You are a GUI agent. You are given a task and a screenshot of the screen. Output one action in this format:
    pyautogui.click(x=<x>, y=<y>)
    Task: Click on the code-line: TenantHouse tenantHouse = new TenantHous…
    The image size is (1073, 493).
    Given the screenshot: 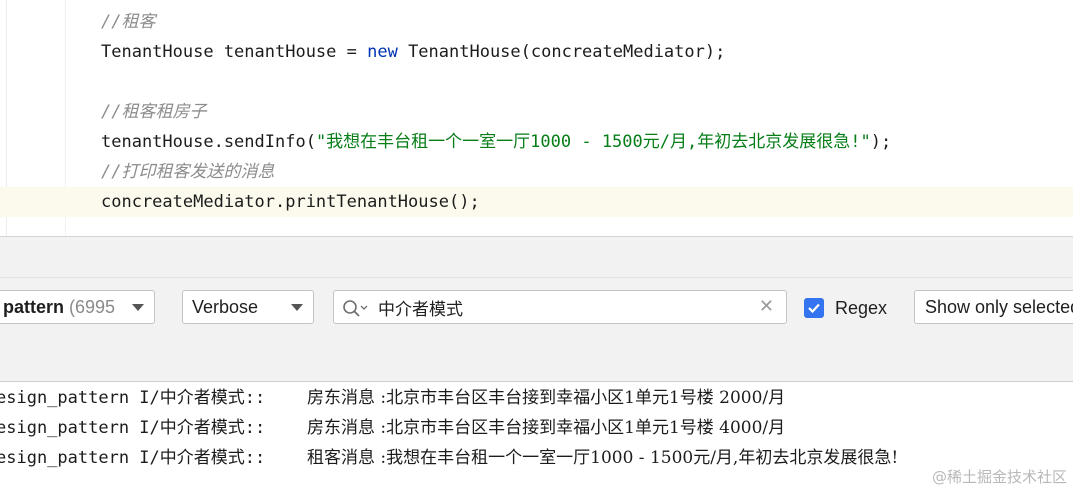 What is the action you would take?
    pyautogui.click(x=536, y=52)
    